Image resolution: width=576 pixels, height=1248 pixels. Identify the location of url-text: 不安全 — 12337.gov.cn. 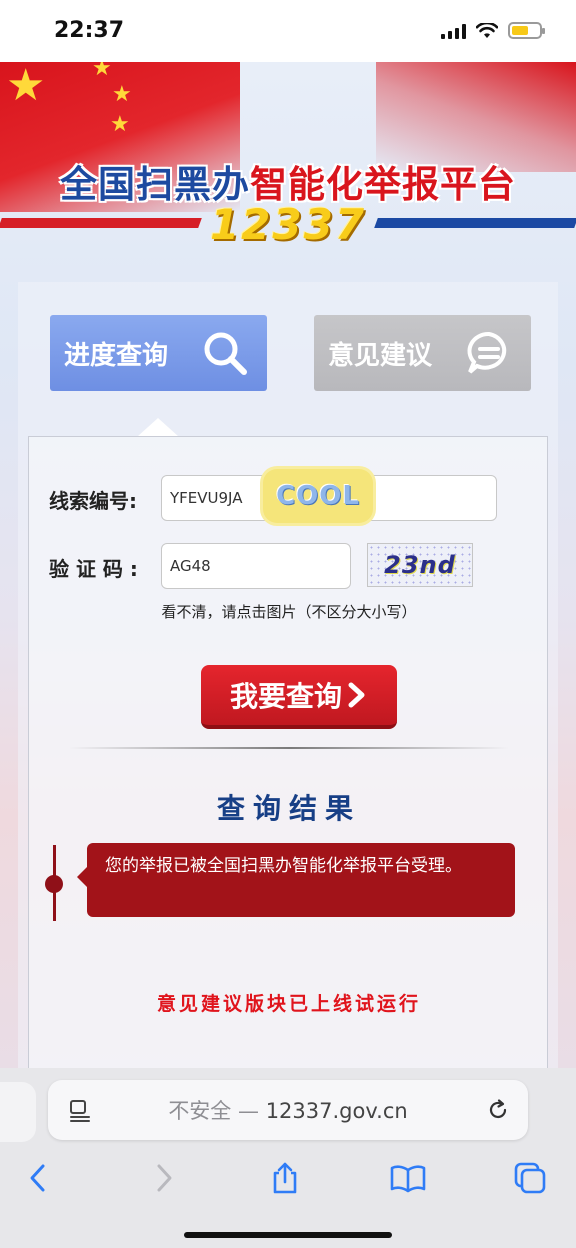
(287, 1110).